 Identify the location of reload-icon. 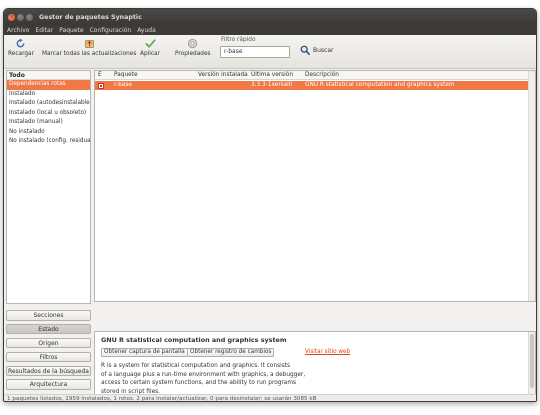
(21, 43).